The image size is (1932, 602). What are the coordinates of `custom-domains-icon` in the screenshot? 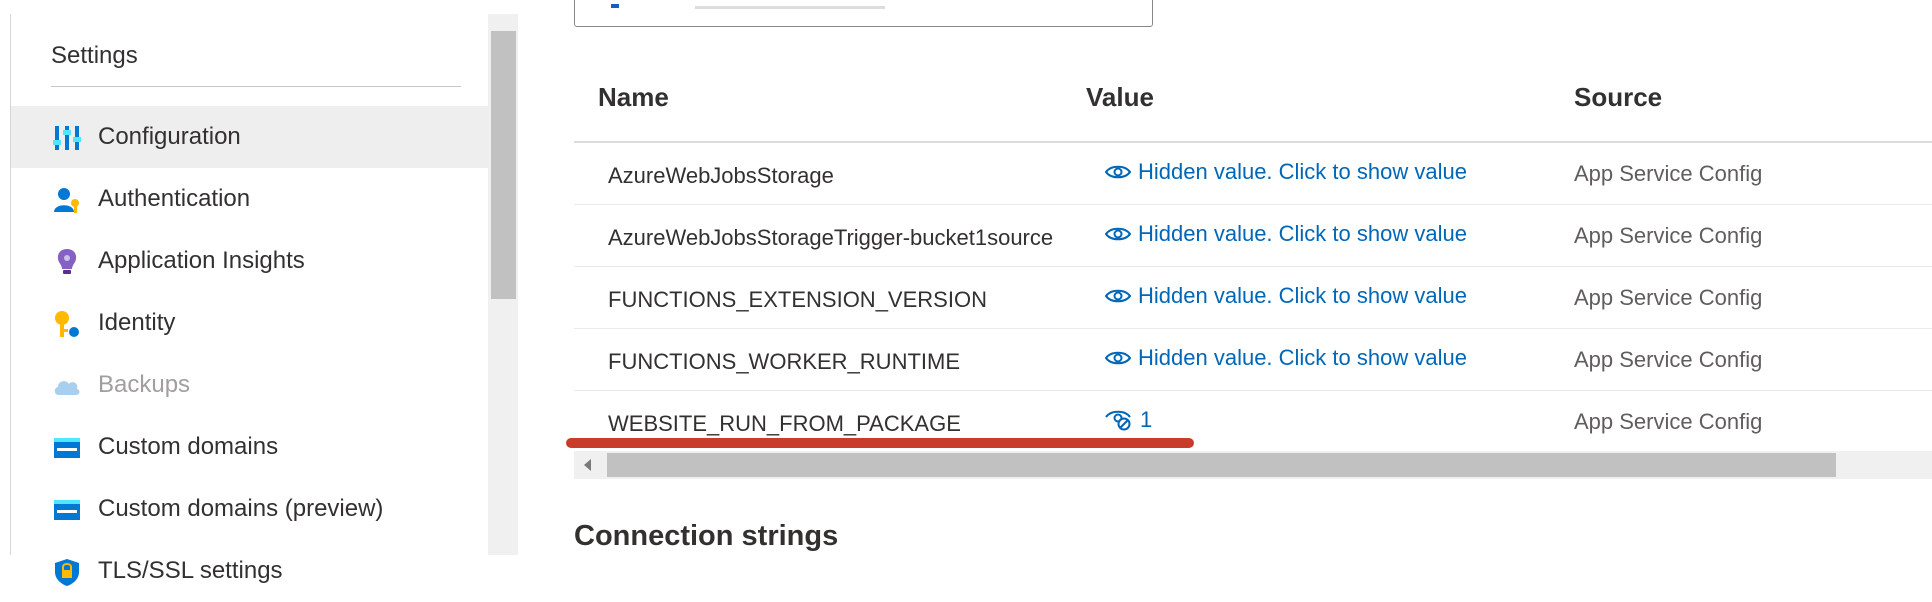 It's located at (67, 448).